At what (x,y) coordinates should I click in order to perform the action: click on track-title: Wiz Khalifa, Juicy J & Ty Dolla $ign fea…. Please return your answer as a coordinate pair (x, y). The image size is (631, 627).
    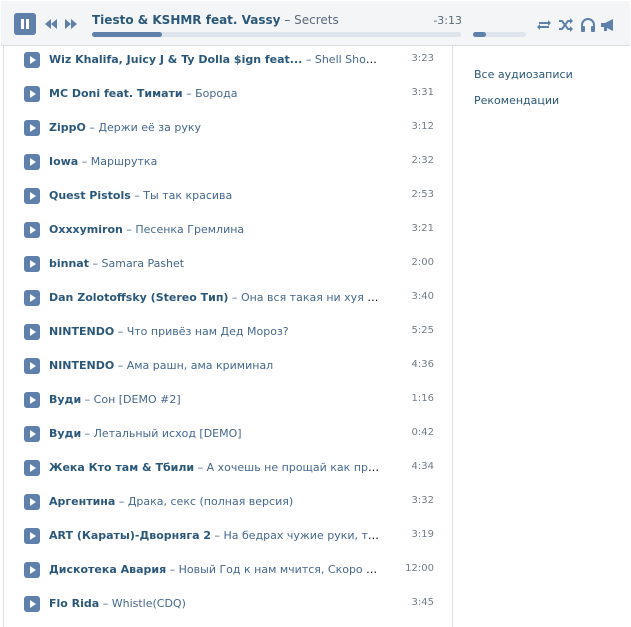
    Looking at the image, I should click on (214, 59).